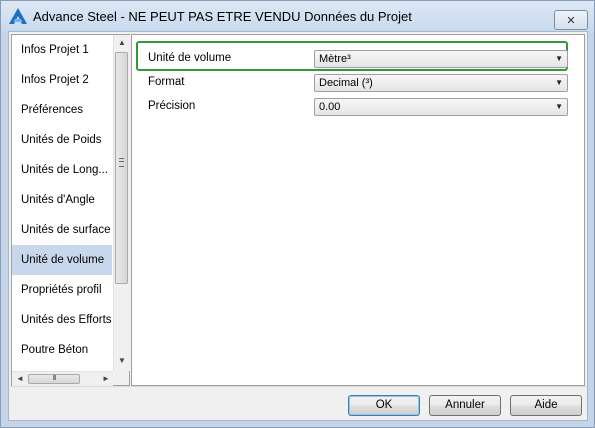 This screenshot has height=428, width=595. I want to click on scroll-corner, so click(121, 378).